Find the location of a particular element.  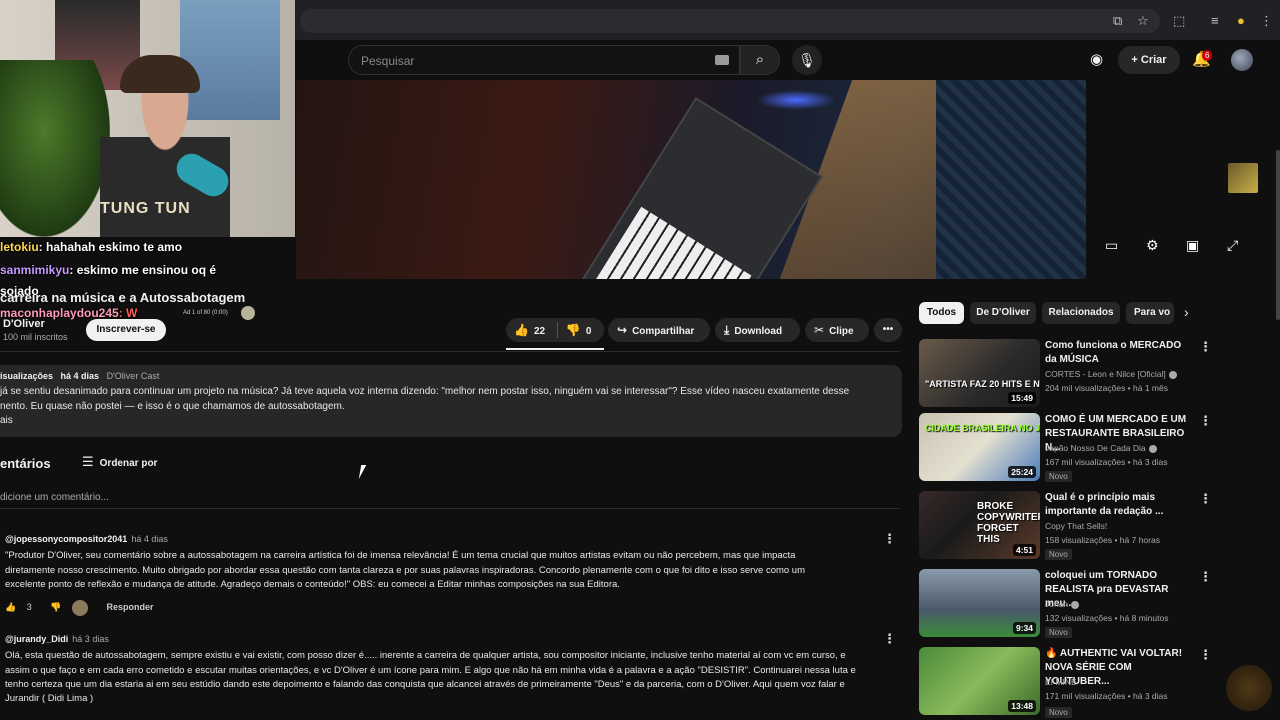

download-label: Download is located at coordinates (758, 331).